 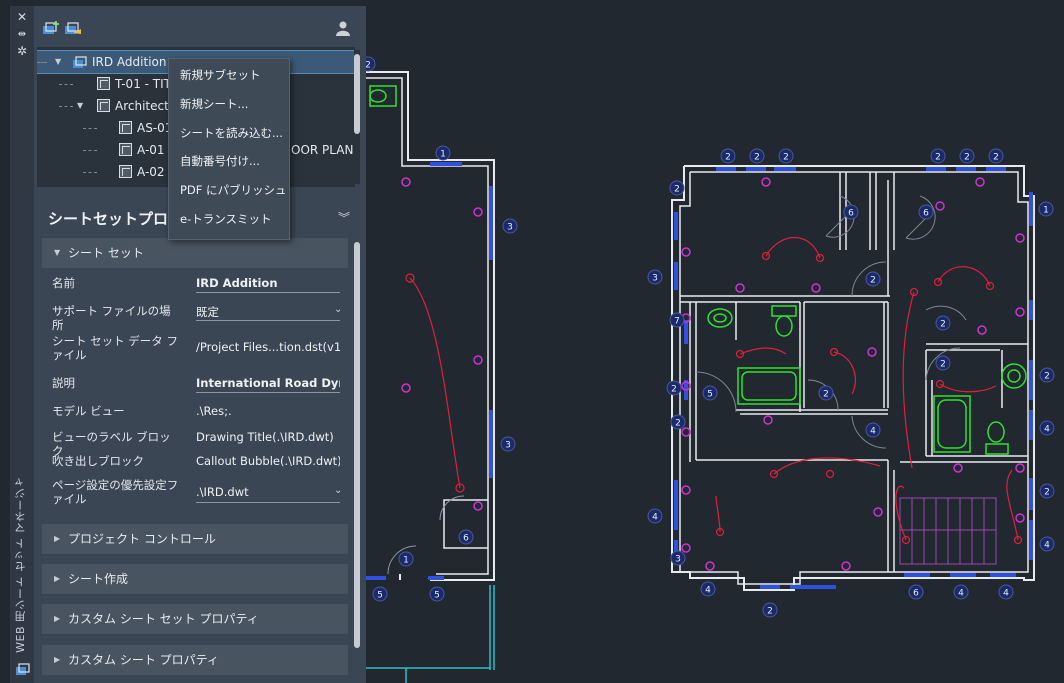 I want to click on palette-title-strip: ✕ ⇹ ✲ WEB 用シート セット マネージャ, so click(x=22, y=344).